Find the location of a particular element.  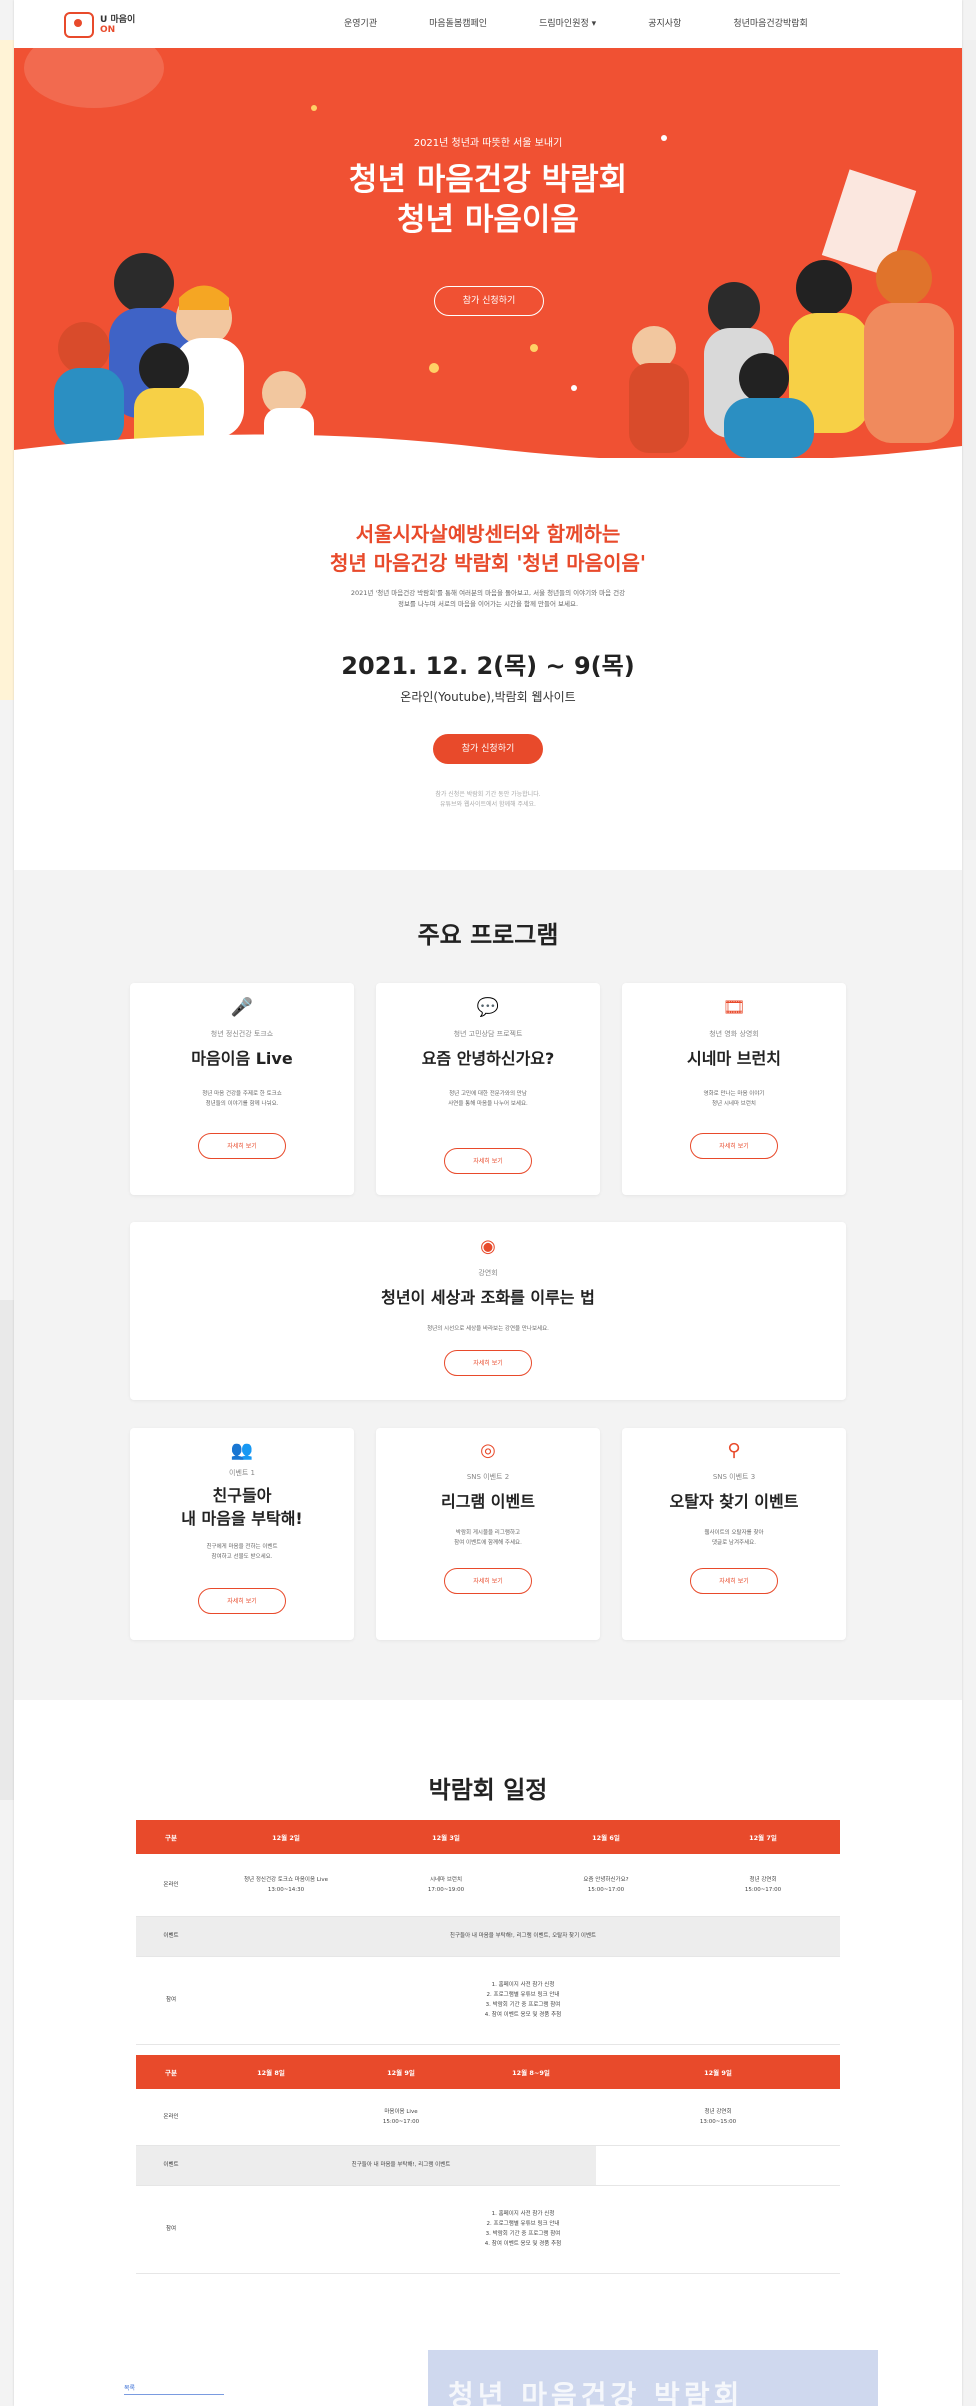

cell-text: 청년 강연회 is located at coordinates (718, 2111).